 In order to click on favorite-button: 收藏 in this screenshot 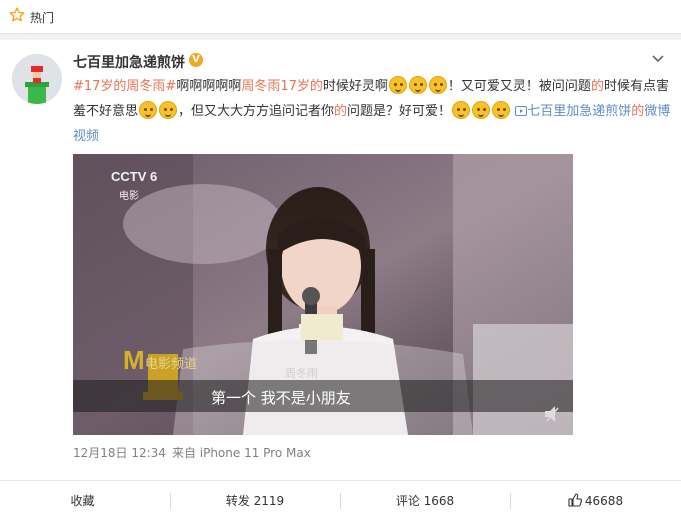, I will do `click(82, 500)`.